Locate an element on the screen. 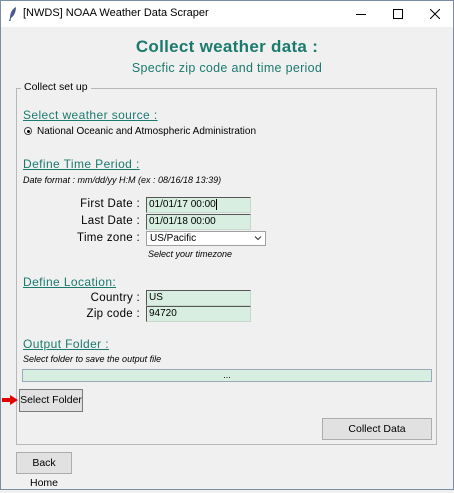  minimize-button is located at coordinates (361, 14).